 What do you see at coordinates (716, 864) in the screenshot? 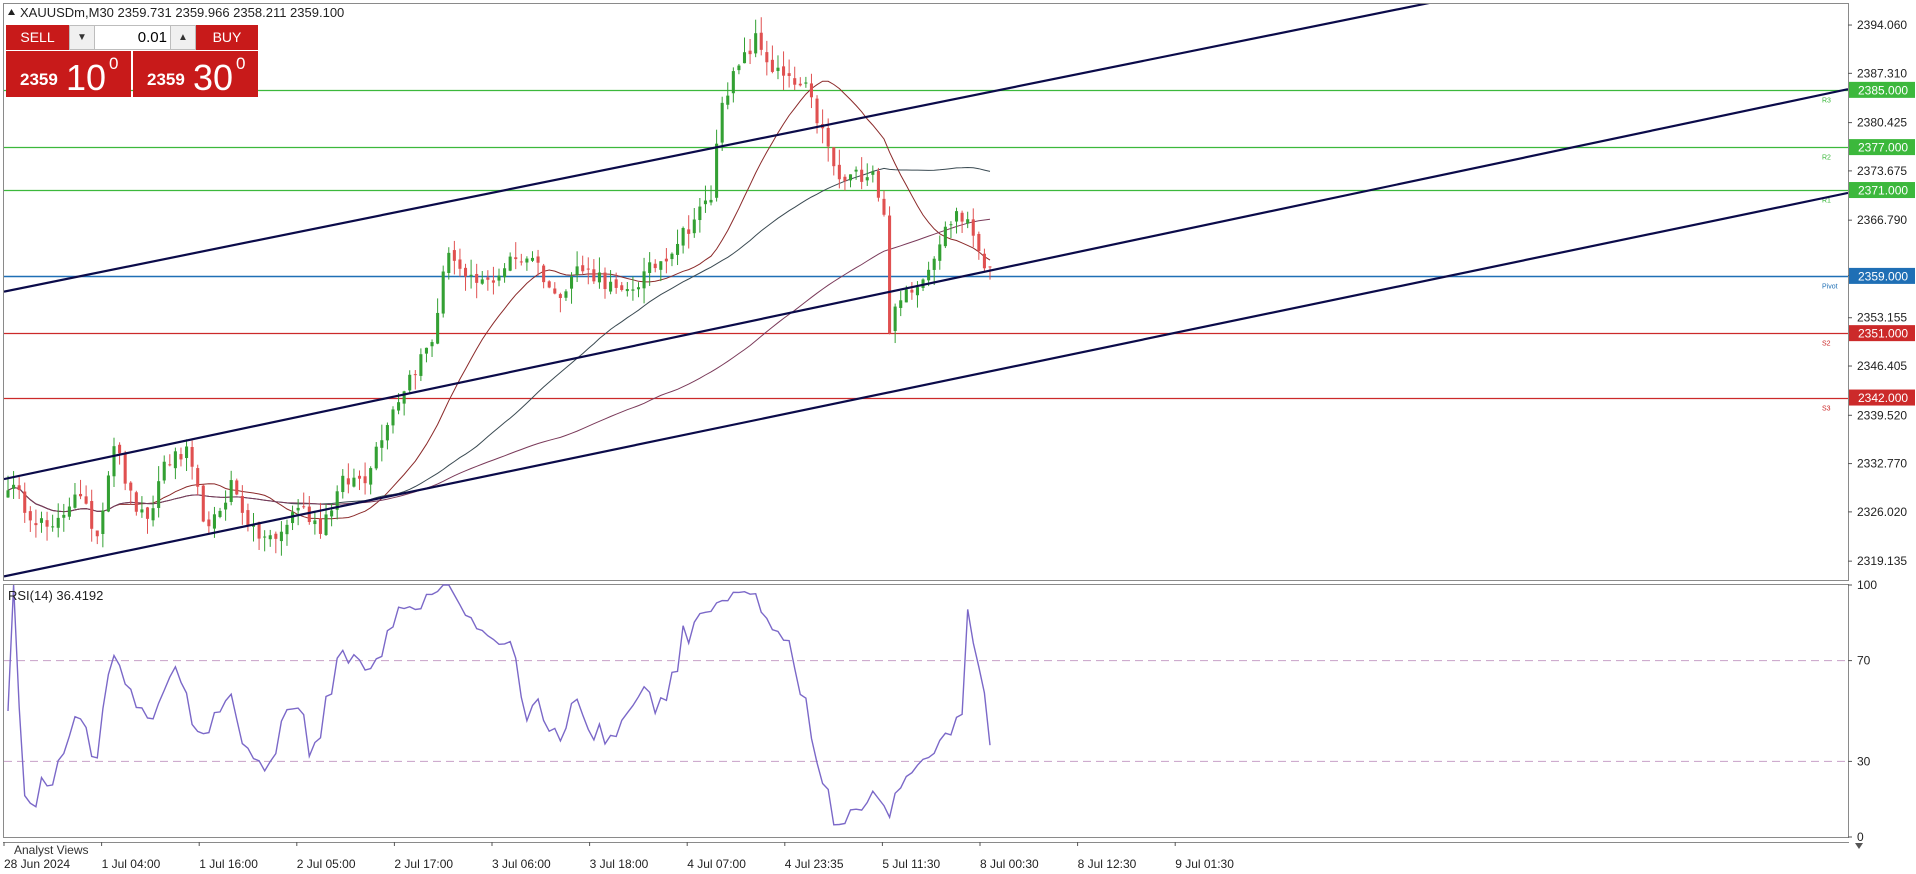
I see `time-tick-label: 4 Jul 07:00` at bounding box center [716, 864].